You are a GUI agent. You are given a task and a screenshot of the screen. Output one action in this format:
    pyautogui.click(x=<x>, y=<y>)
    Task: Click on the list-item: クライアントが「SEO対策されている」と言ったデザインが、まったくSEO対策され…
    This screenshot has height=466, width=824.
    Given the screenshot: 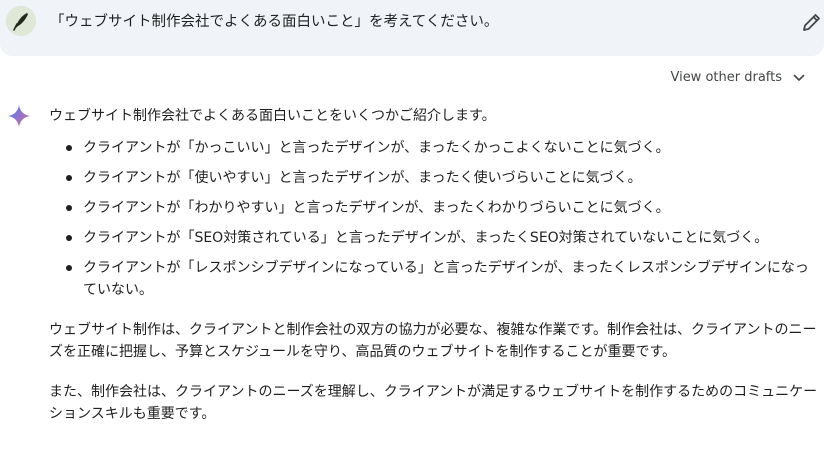 What is the action you would take?
    pyautogui.click(x=434, y=238)
    